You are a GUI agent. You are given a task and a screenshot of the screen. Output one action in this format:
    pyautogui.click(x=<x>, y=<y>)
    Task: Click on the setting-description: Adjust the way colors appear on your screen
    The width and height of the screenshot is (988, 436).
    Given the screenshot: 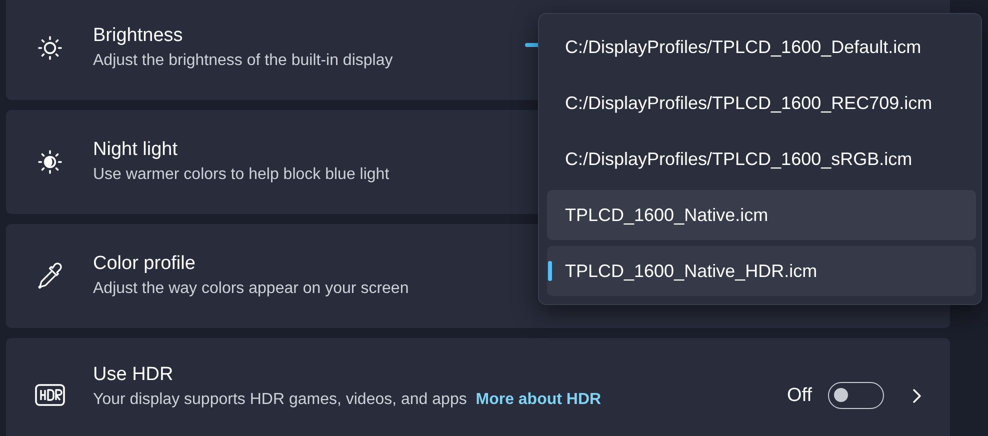 What is the action you would take?
    pyautogui.click(x=251, y=288)
    